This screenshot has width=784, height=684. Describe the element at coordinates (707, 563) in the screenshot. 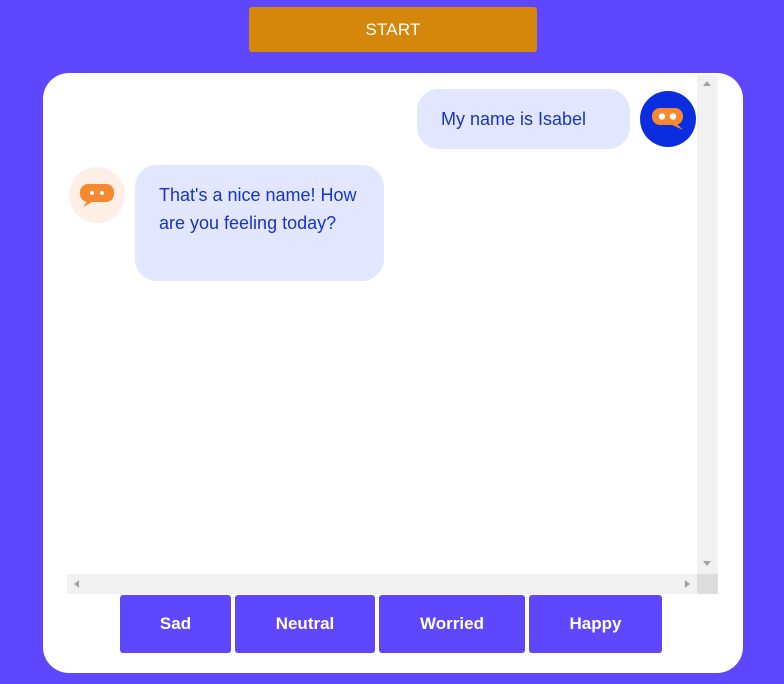

I see `scroll-down-icon` at that location.